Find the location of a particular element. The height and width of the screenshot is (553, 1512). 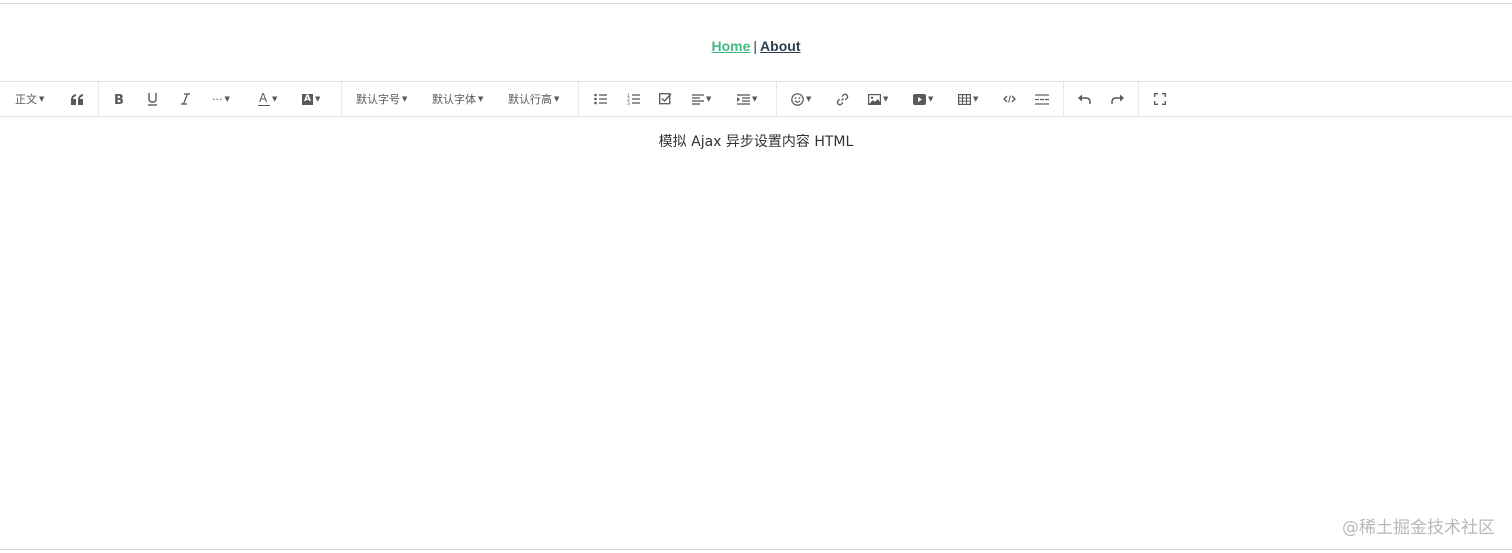

numbered-list-icon: 123 is located at coordinates (633, 99).